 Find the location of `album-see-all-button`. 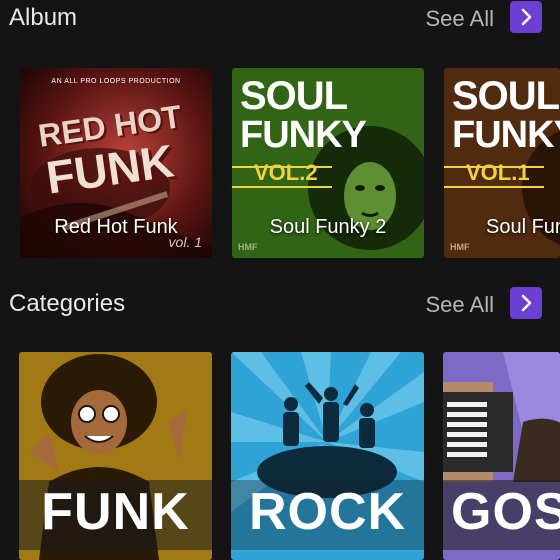

album-see-all-button is located at coordinates (526, 17).